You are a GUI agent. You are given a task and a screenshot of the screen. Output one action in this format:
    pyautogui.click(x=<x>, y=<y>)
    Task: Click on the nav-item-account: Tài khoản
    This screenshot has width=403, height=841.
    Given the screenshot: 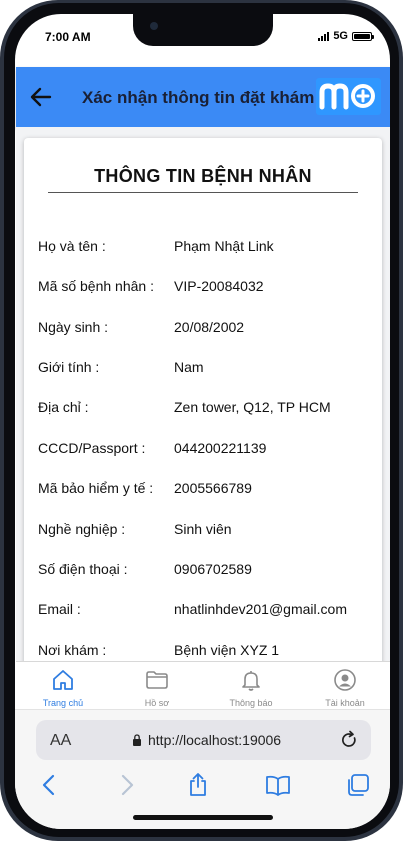 What is the action you would take?
    pyautogui.click(x=345, y=686)
    